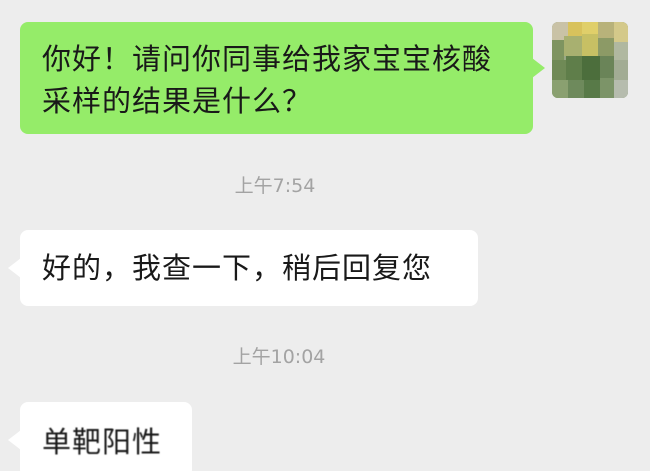 The height and width of the screenshot is (471, 650). I want to click on incoming-message-bubble: 单靶阳性, so click(100, 436).